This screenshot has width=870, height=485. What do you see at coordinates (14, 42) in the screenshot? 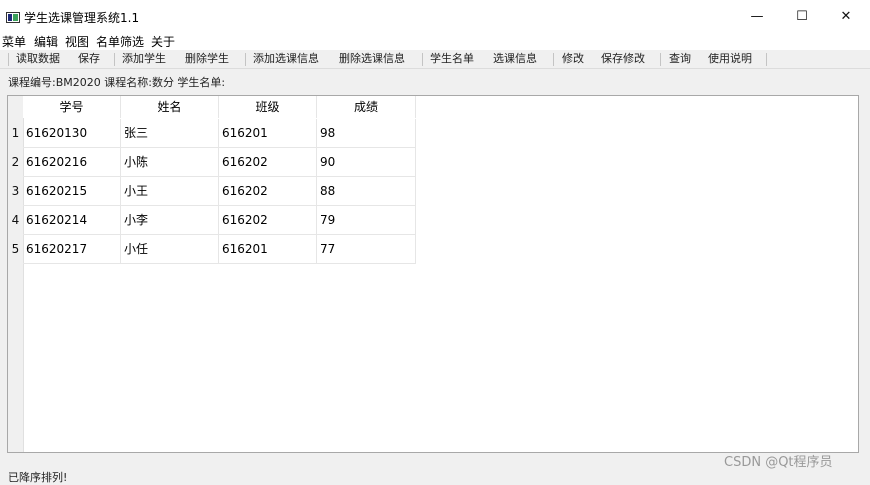
I see `menu-main: 菜单` at bounding box center [14, 42].